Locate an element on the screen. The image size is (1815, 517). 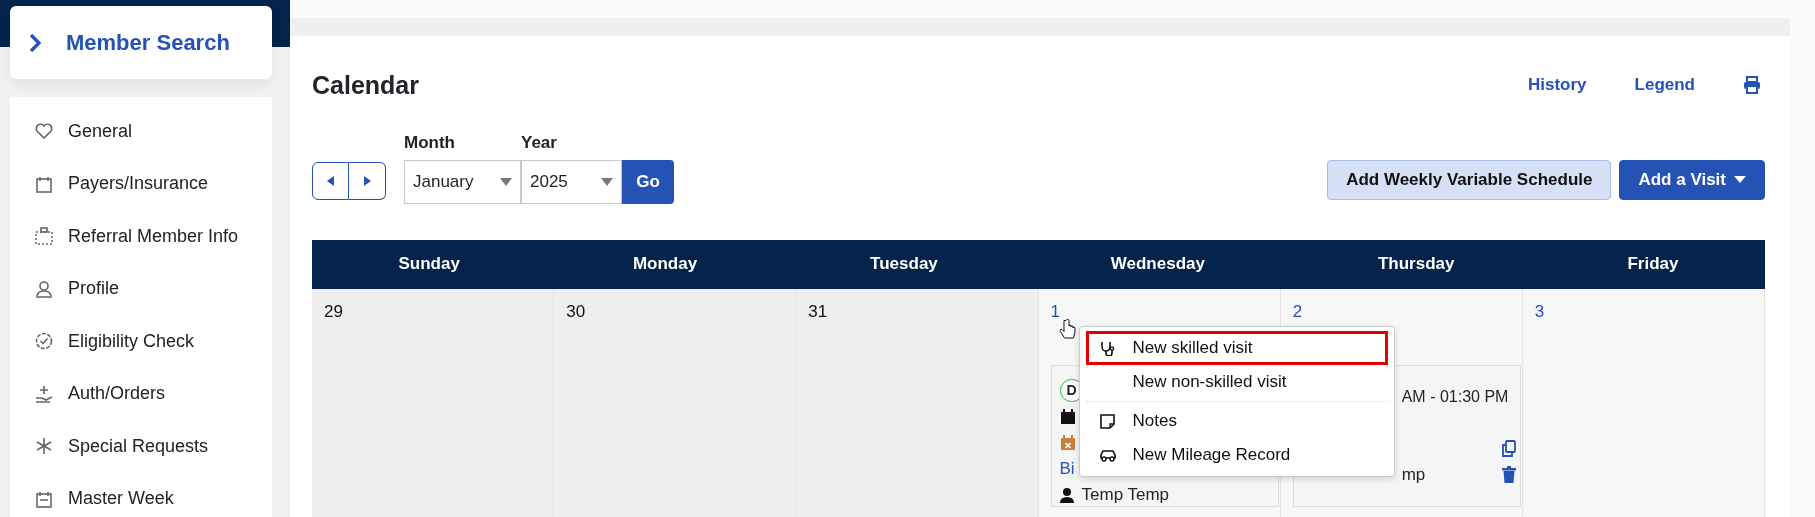
go-button: Go is located at coordinates (648, 181).